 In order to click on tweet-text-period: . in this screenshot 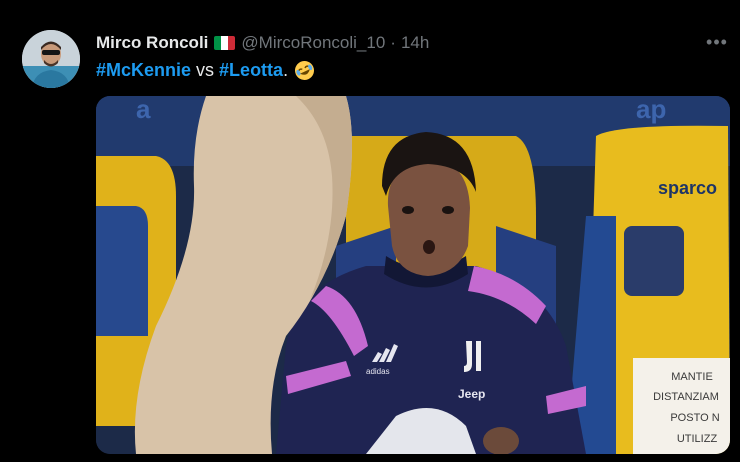, I will do `click(286, 70)`.